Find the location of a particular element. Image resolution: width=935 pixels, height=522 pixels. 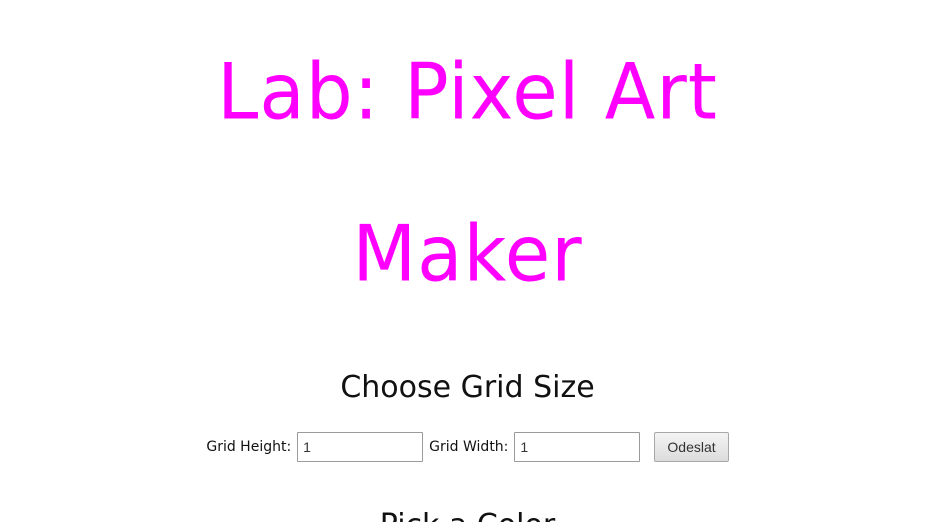

grid-height-input is located at coordinates (360, 447).